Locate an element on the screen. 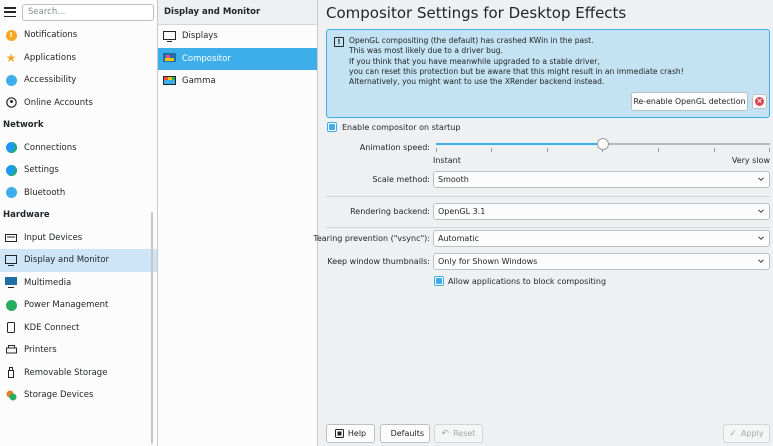  slider-max-label: Very slow is located at coordinates (750, 160).